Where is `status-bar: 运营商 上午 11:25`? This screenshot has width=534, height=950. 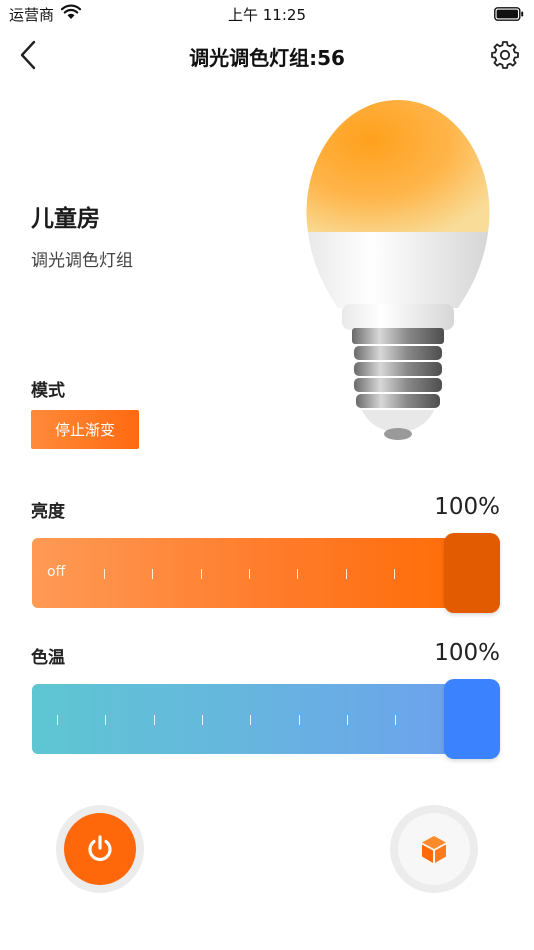
status-bar: 运营商 上午 11:25 is located at coordinates (267, 14).